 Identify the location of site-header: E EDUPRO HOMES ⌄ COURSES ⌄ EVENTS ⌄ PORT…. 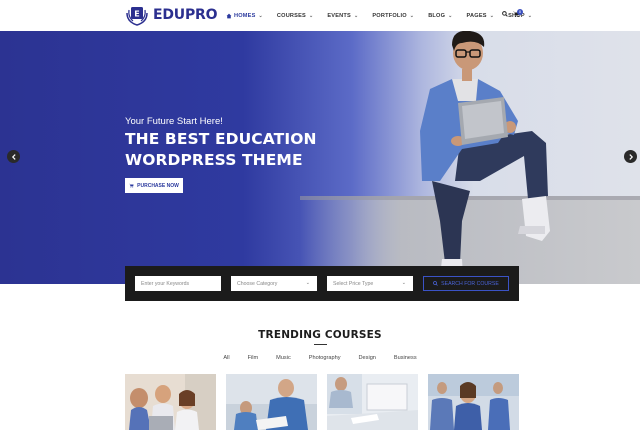
(320, 15).